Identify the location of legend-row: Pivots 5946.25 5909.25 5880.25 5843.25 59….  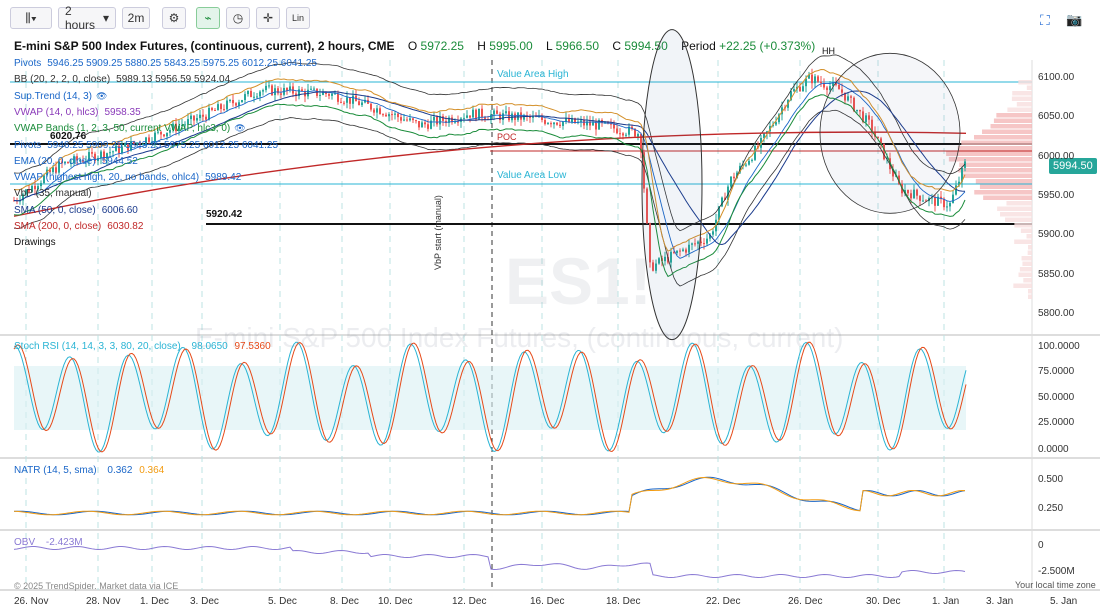
(165, 63).